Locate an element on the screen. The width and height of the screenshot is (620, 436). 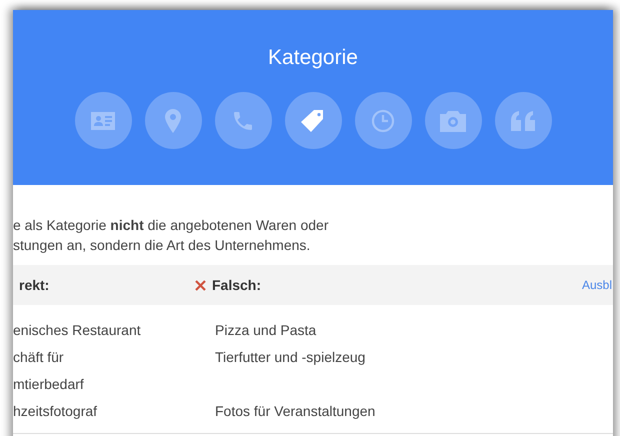
table-cell-text: hzeitsfotograf is located at coordinates (55, 411).